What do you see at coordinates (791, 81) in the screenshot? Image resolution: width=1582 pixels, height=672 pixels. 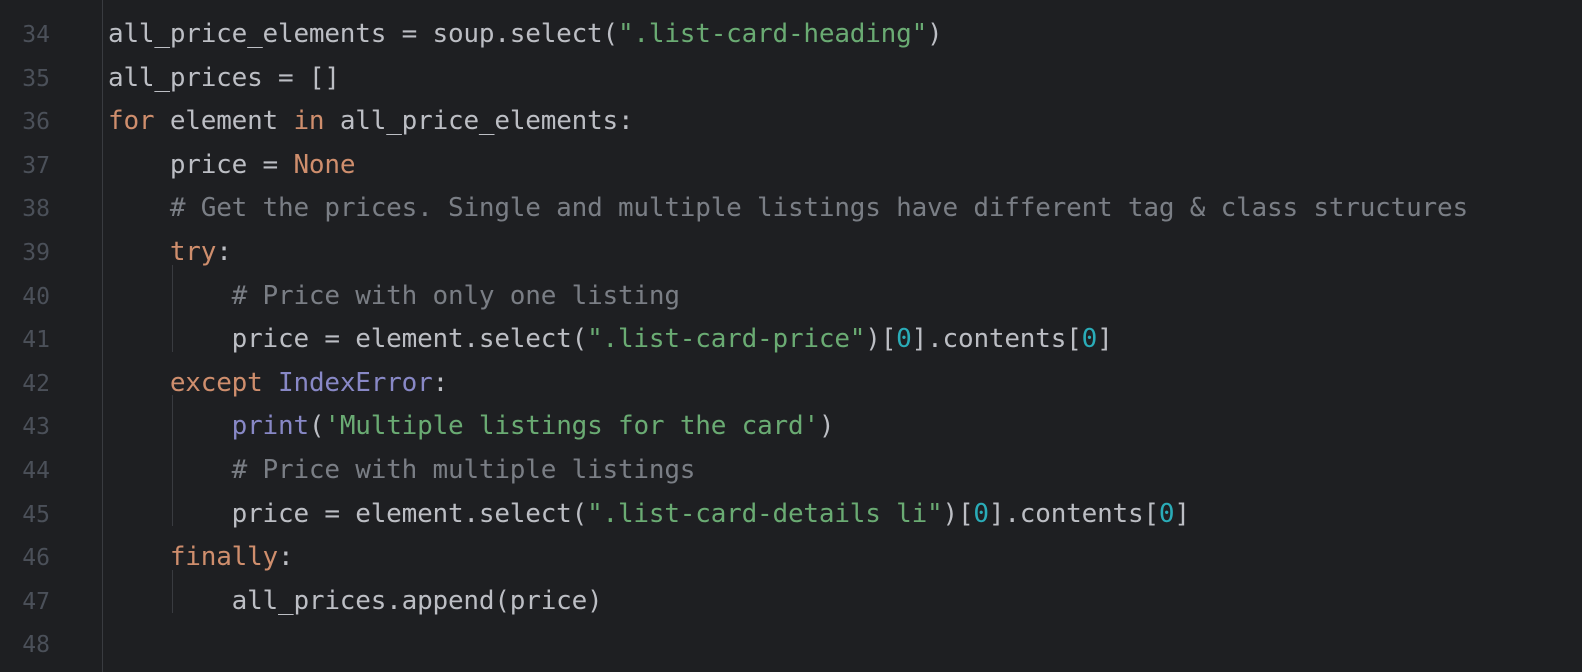 I see `code-line: 35 all_prices = []` at bounding box center [791, 81].